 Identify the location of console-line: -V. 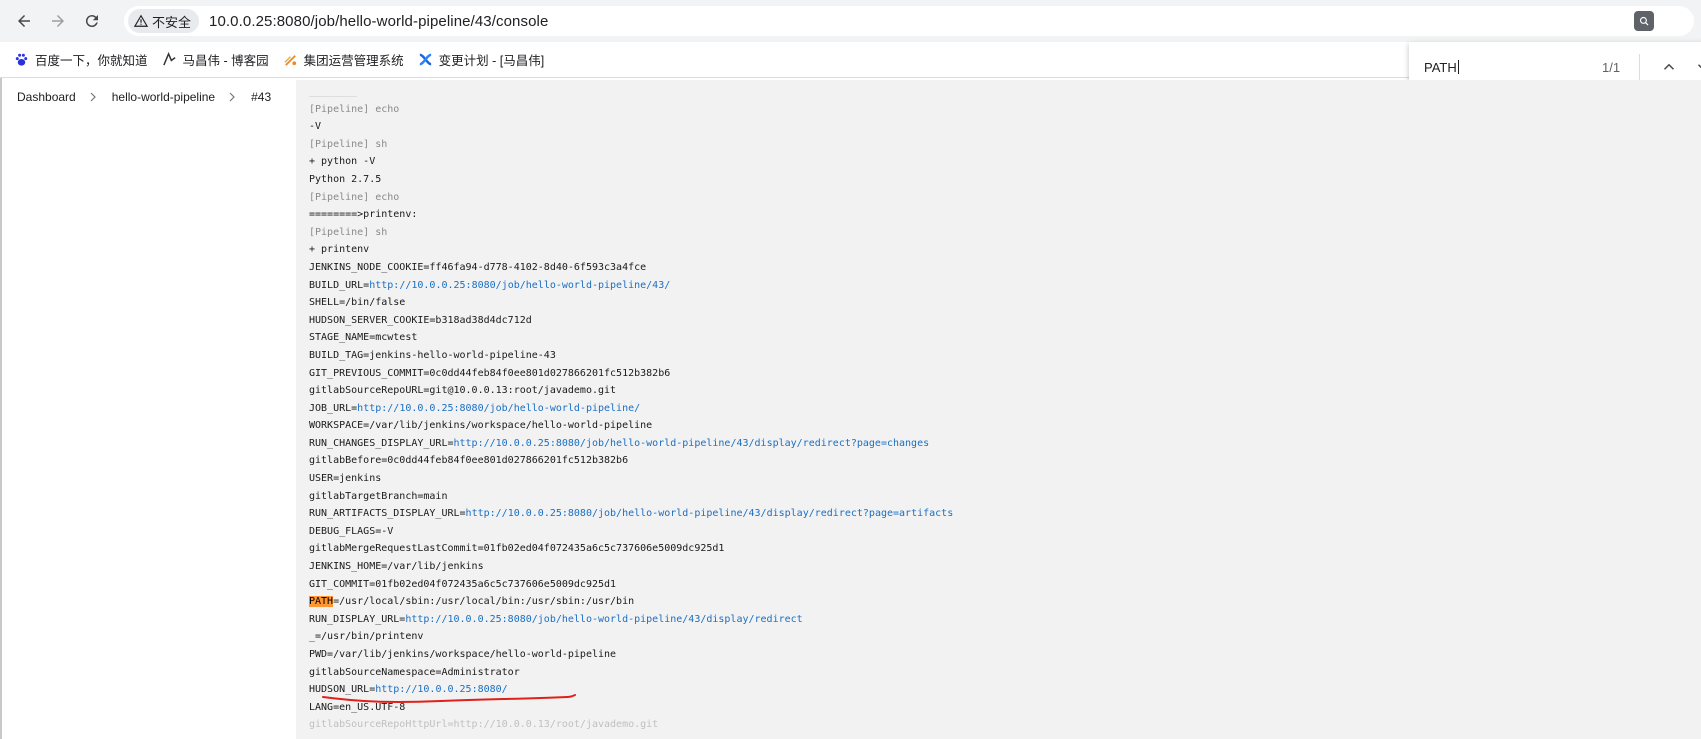
(315, 127).